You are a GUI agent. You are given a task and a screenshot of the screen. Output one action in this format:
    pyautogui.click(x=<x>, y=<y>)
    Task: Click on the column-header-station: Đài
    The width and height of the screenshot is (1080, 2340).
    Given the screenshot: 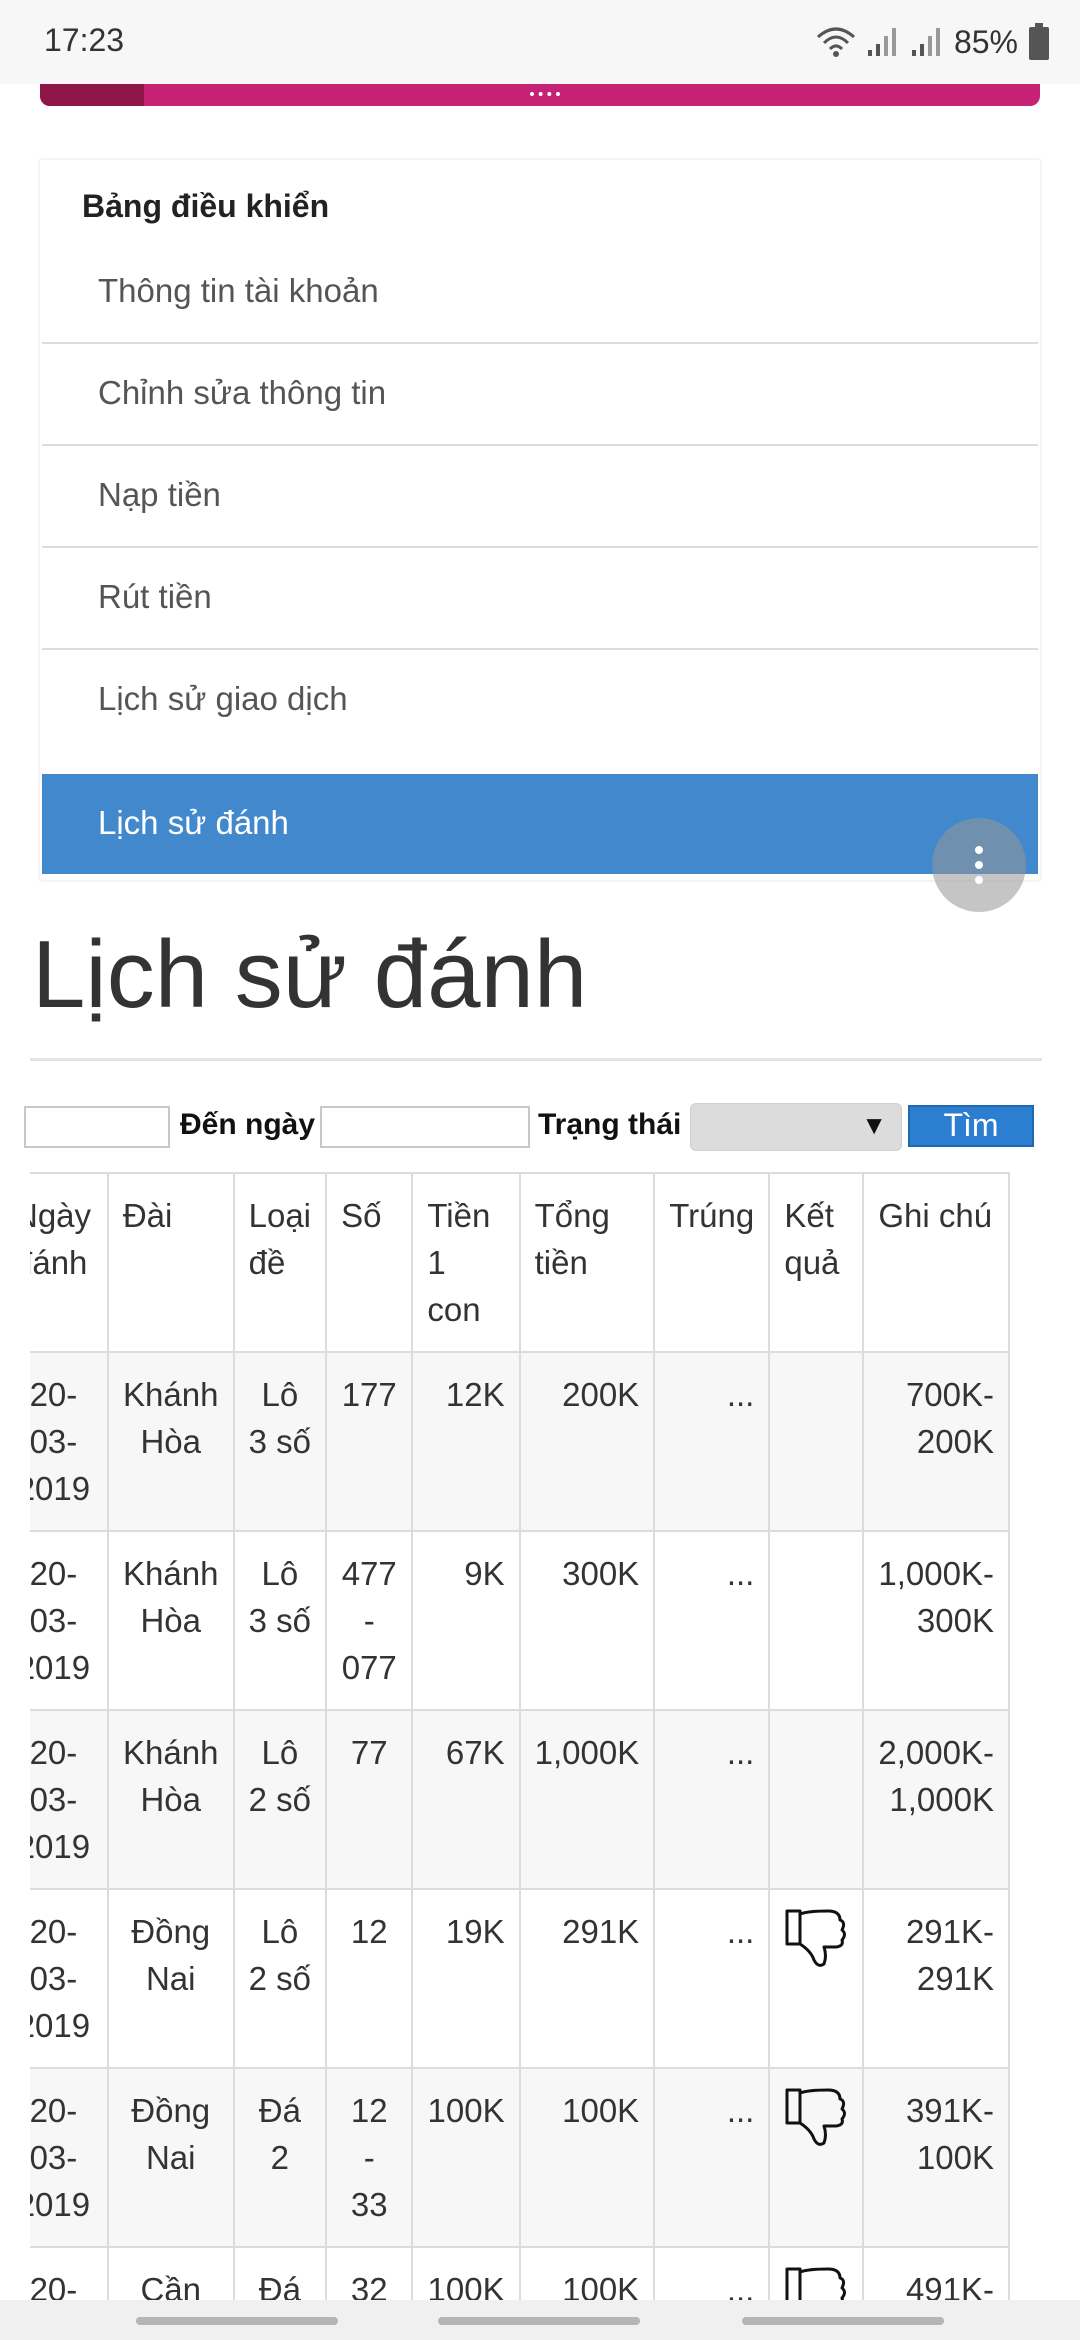 What is the action you would take?
    pyautogui.click(x=170, y=1262)
    